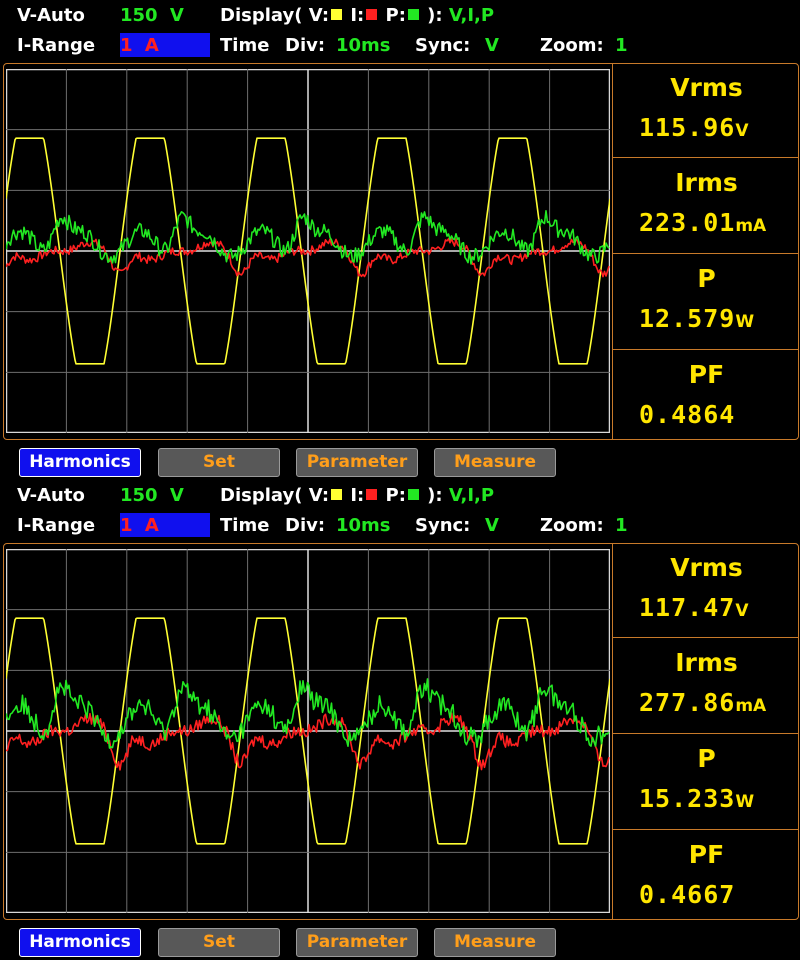  I want to click on measurement-pf: PF 0.4667, so click(705, 874).